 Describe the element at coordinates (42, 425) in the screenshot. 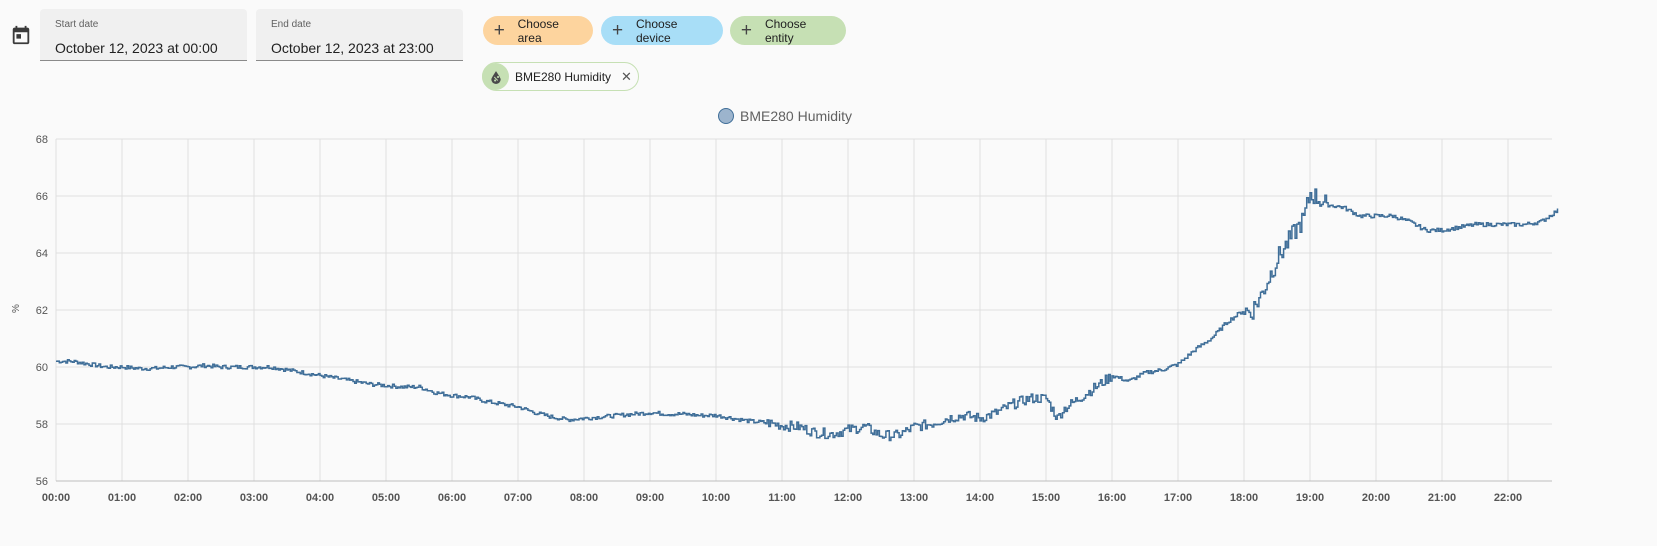

I see `y-tick-label: 58` at that location.